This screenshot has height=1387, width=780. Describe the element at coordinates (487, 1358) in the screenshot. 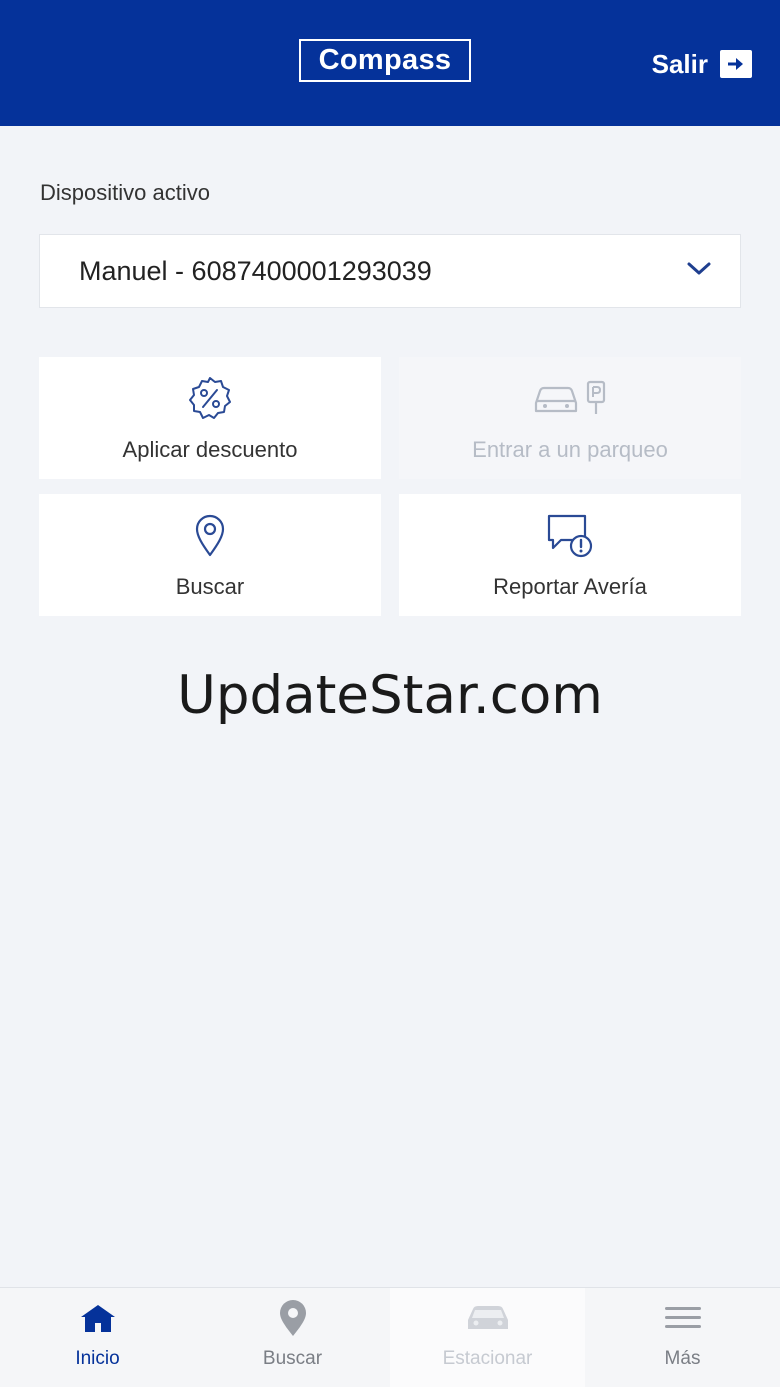

I see `tab-park-label: Estacionar` at that location.